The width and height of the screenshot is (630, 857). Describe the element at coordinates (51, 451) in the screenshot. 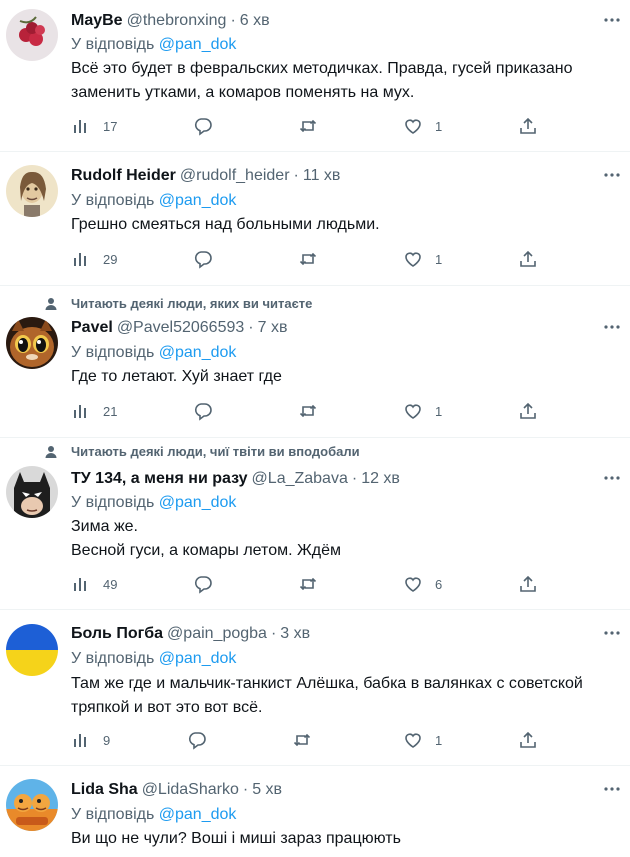

I see `person-icon` at that location.